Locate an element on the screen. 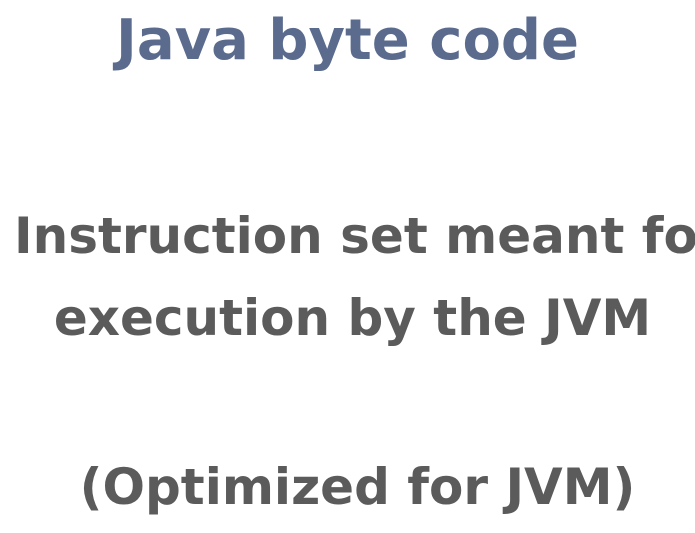  body-line-1: Instruction set meant for is located at coordinates (354, 236).